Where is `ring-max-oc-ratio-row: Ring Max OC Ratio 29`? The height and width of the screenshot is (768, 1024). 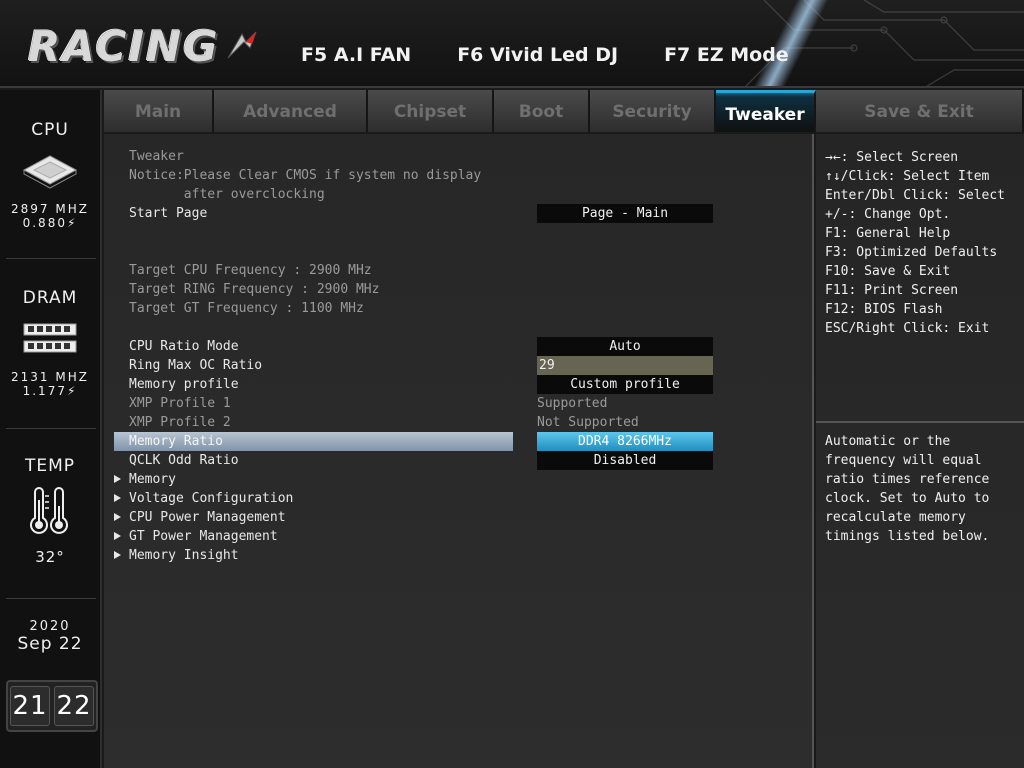
ring-max-oc-ratio-row: Ring Max OC Ratio 29 is located at coordinates (459, 365).